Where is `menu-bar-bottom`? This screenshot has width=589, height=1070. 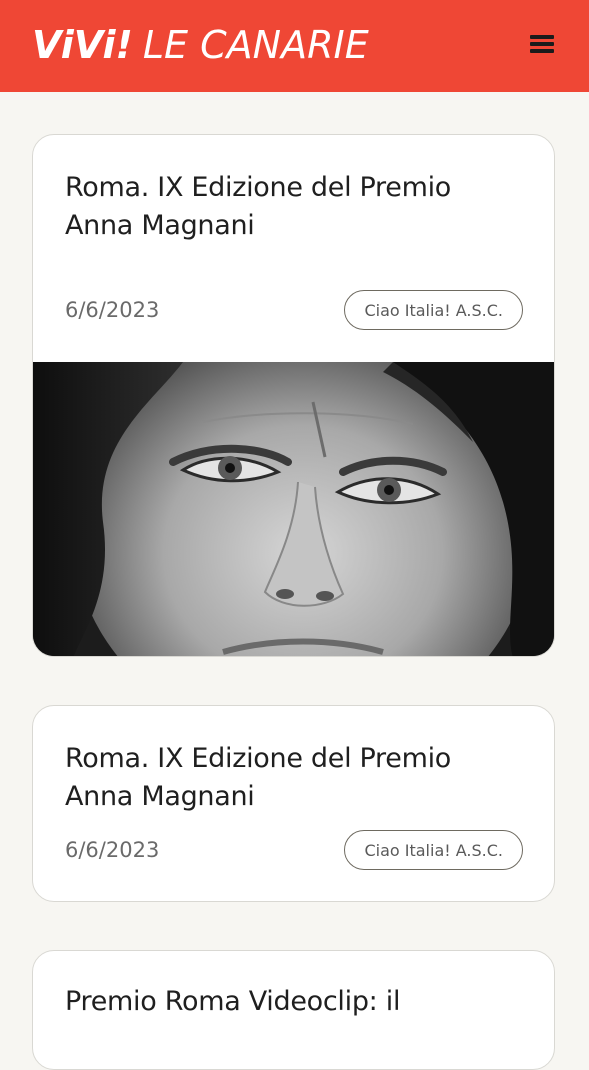
menu-bar-bottom is located at coordinates (542, 51).